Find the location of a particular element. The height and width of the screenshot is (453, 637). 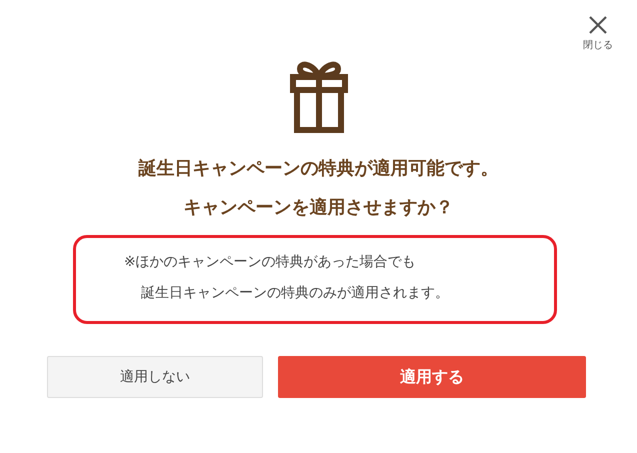

decline-button: 適用しない is located at coordinates (155, 377).